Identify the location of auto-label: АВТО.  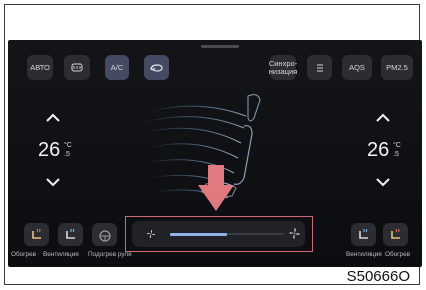
(40, 67).